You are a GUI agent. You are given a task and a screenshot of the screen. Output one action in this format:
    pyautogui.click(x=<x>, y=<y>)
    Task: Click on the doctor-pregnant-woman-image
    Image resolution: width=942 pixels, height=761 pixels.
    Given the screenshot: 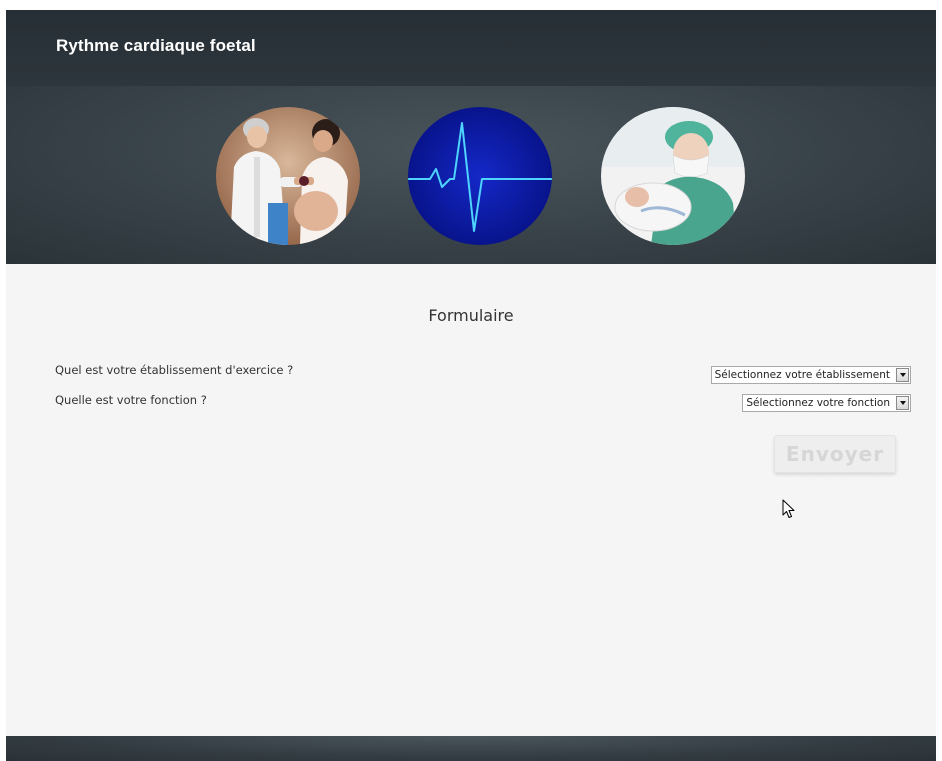 What is the action you would take?
    pyautogui.click(x=288, y=176)
    